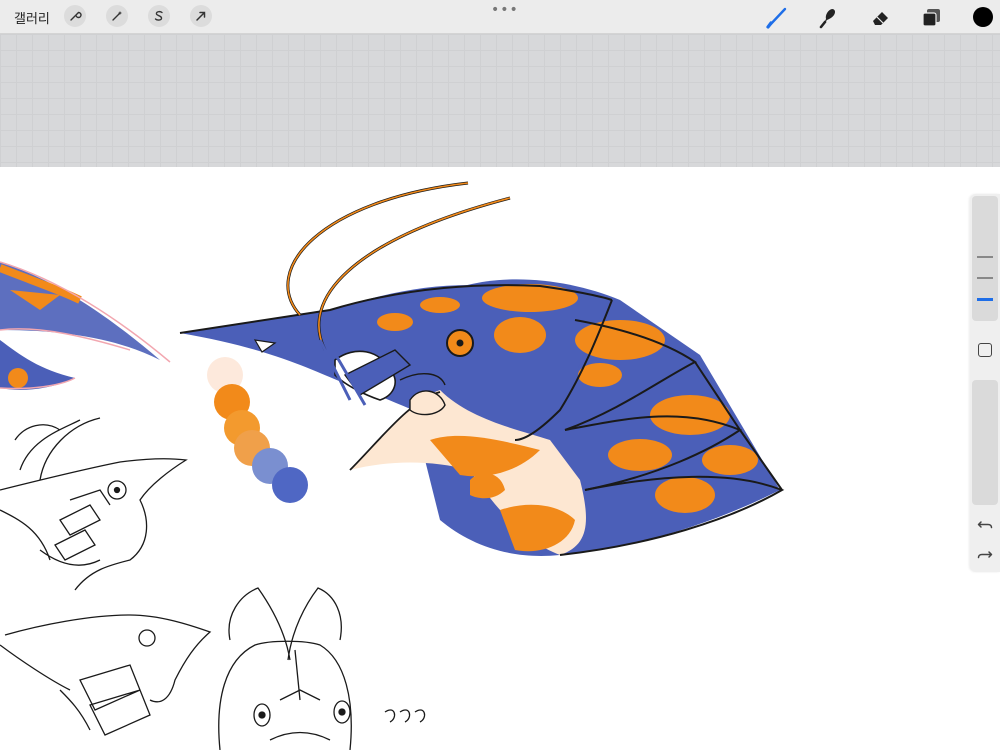 The width and height of the screenshot is (1000, 754). What do you see at coordinates (32, 17) in the screenshot?
I see `gallery-button: 갤러리` at bounding box center [32, 17].